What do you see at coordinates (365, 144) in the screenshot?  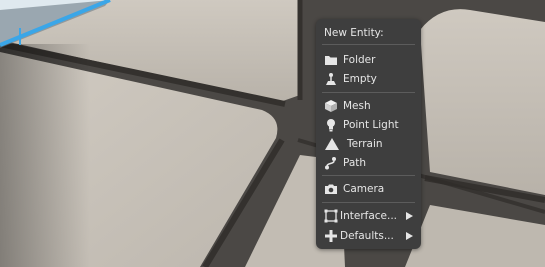 I see `menu-item-label: Terrain` at bounding box center [365, 144].